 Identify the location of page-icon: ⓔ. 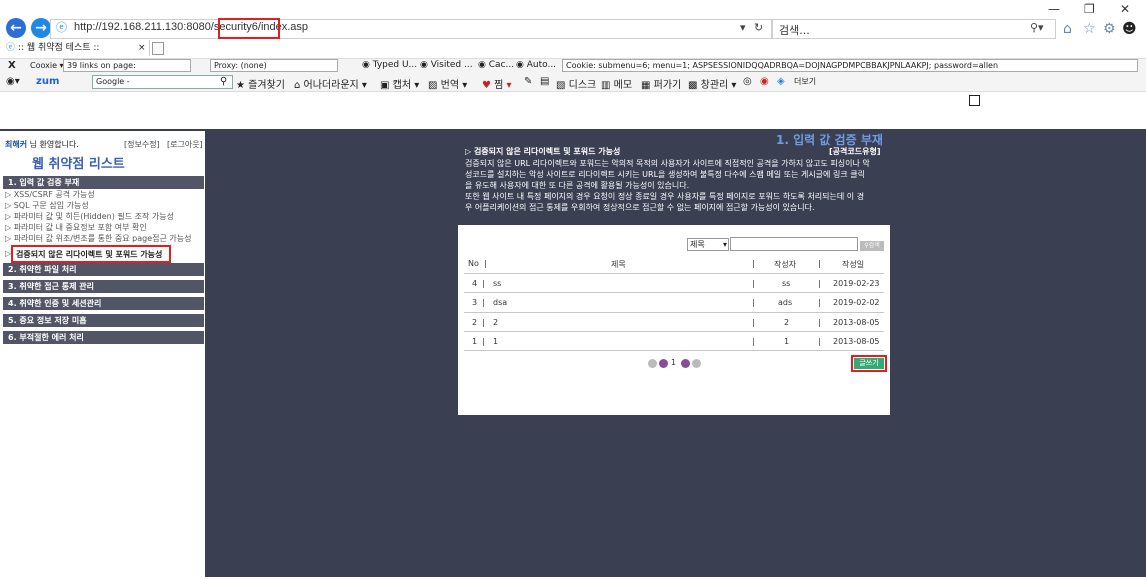
(11, 48).